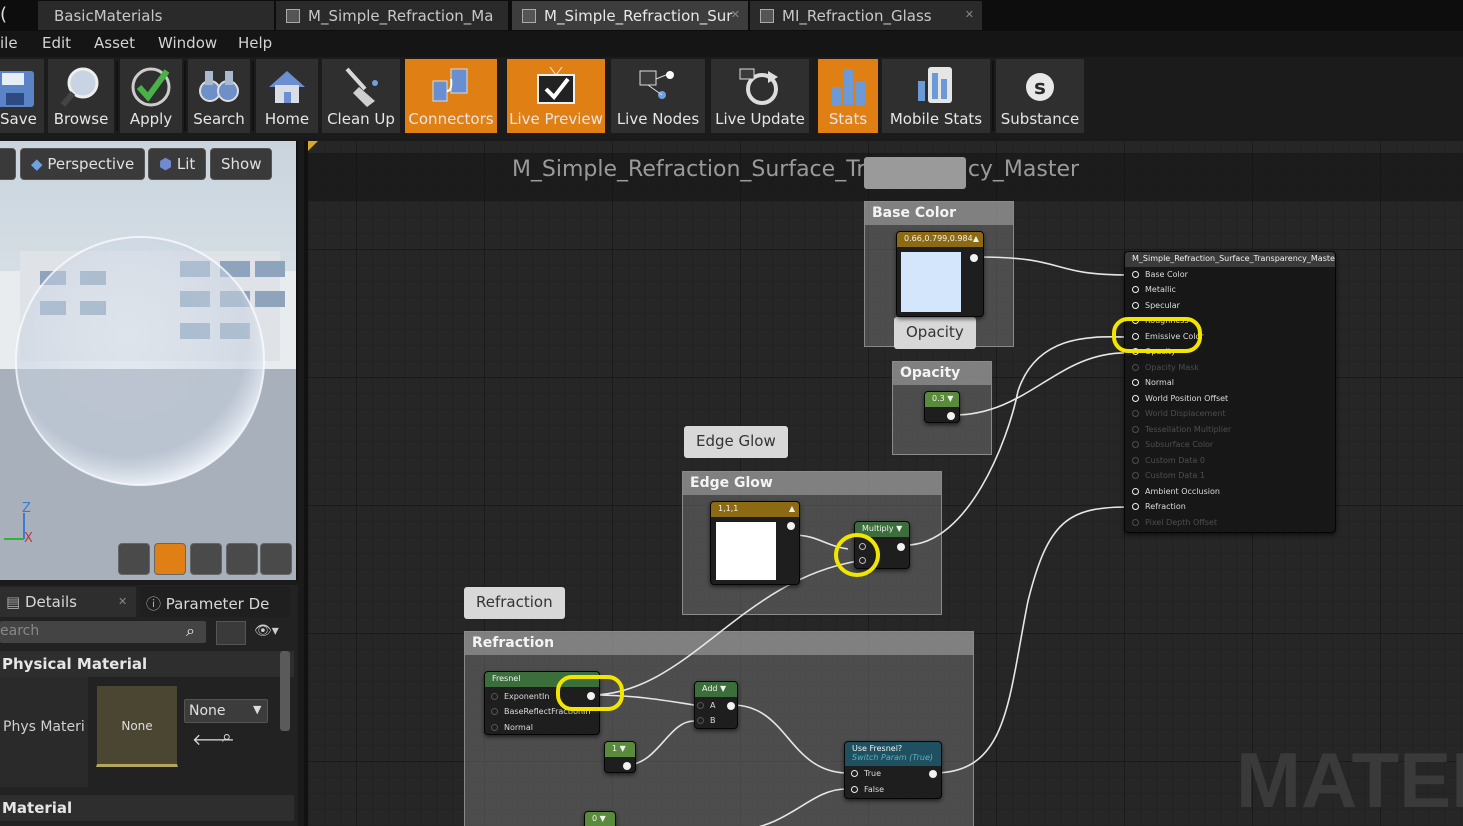  I want to click on node-add: Add ▼ A B, so click(716, 705).